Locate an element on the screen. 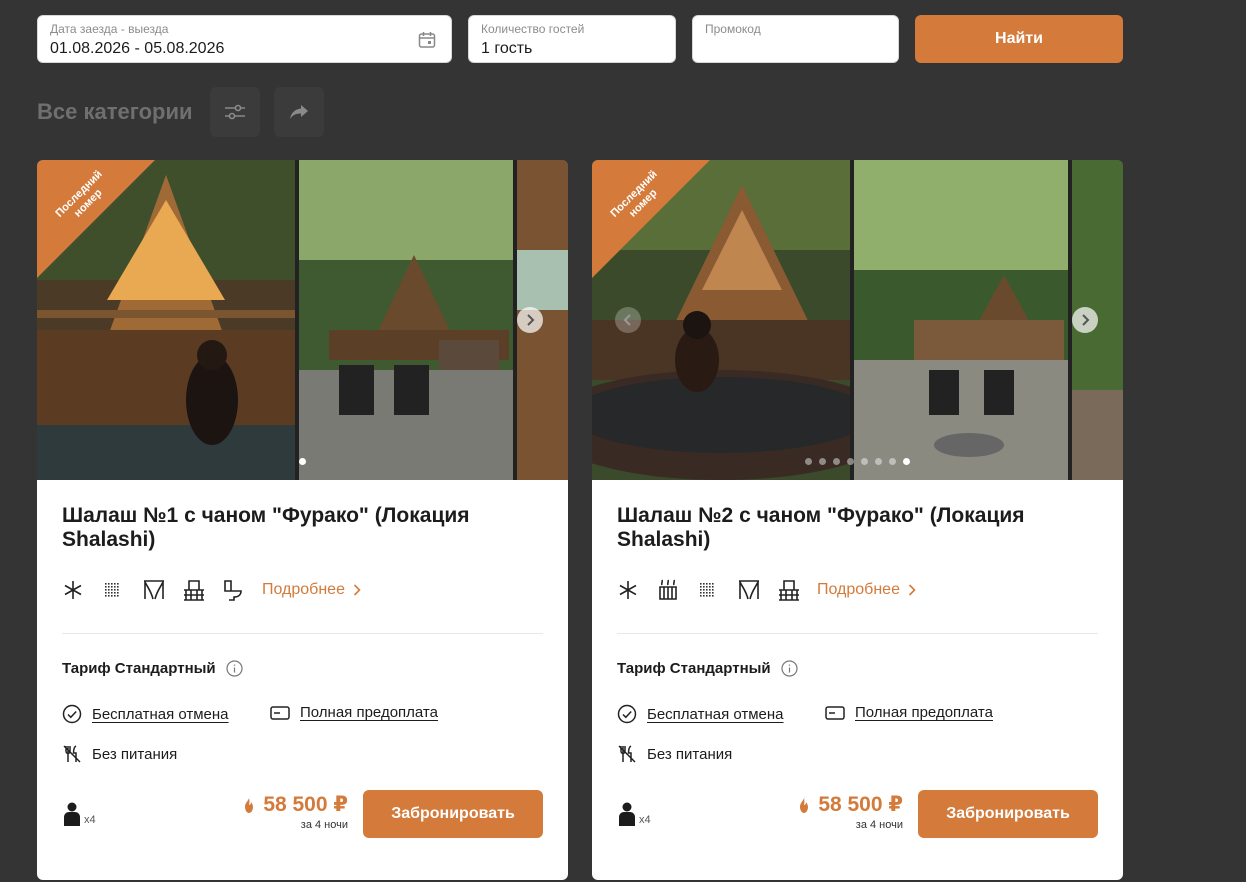 Image resolution: width=1246 pixels, height=882 pixels. share-icon is located at coordinates (299, 112).